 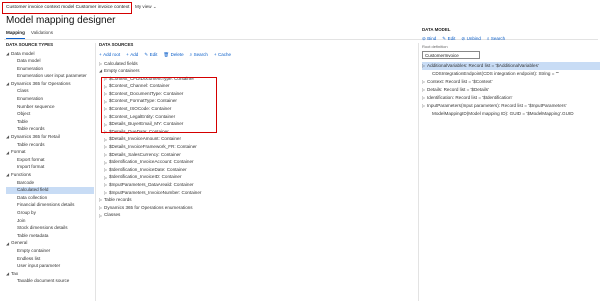 I want to click on toolbar-icon: ⊘, so click(x=424, y=39).